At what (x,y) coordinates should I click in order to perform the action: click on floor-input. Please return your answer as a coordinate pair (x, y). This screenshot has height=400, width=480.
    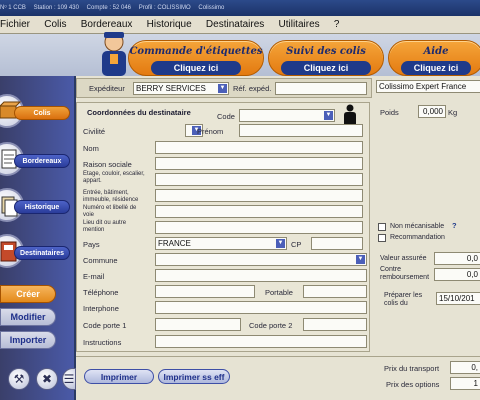
    Looking at the image, I should click on (259, 179).